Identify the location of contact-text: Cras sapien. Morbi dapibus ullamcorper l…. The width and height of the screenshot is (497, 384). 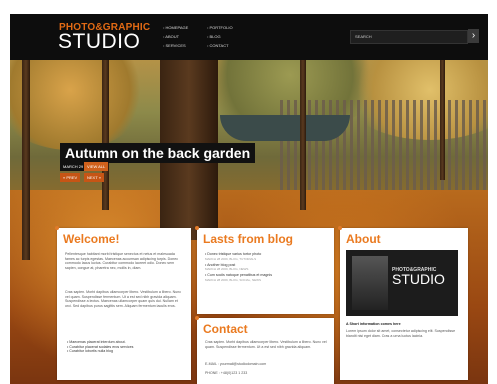
(266, 344).